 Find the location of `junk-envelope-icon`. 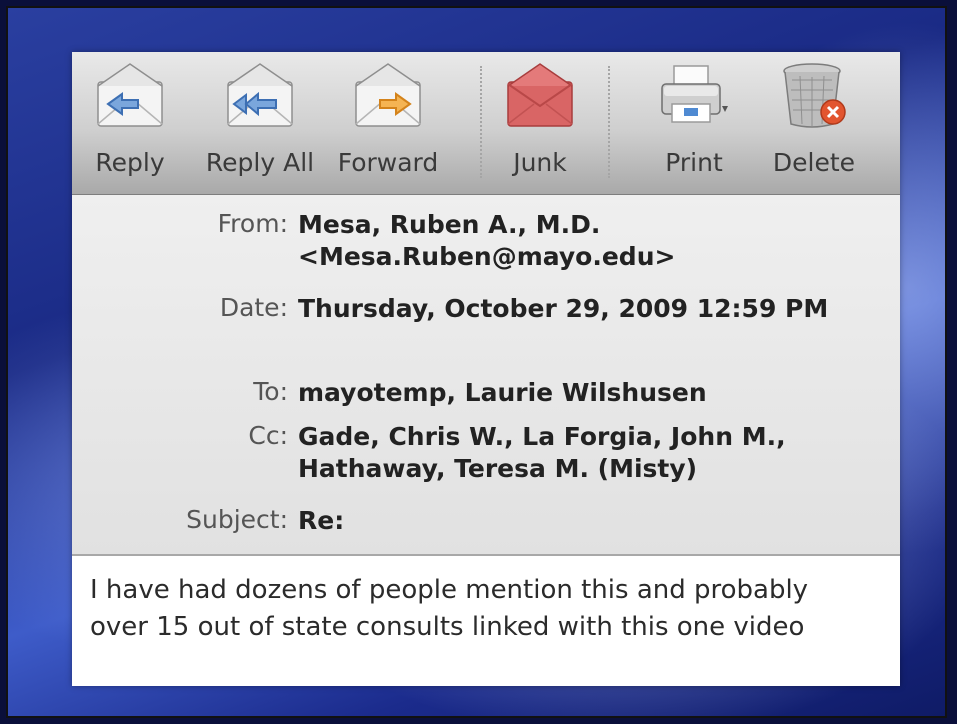

junk-envelope-icon is located at coordinates (540, 95).